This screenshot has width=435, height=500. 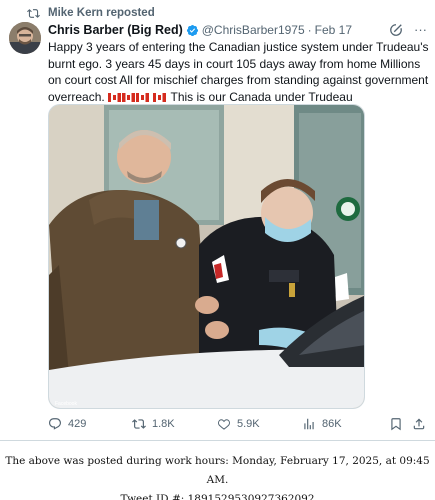 What do you see at coordinates (163, 424) in the screenshot?
I see `repost-count: 1.8K` at bounding box center [163, 424].